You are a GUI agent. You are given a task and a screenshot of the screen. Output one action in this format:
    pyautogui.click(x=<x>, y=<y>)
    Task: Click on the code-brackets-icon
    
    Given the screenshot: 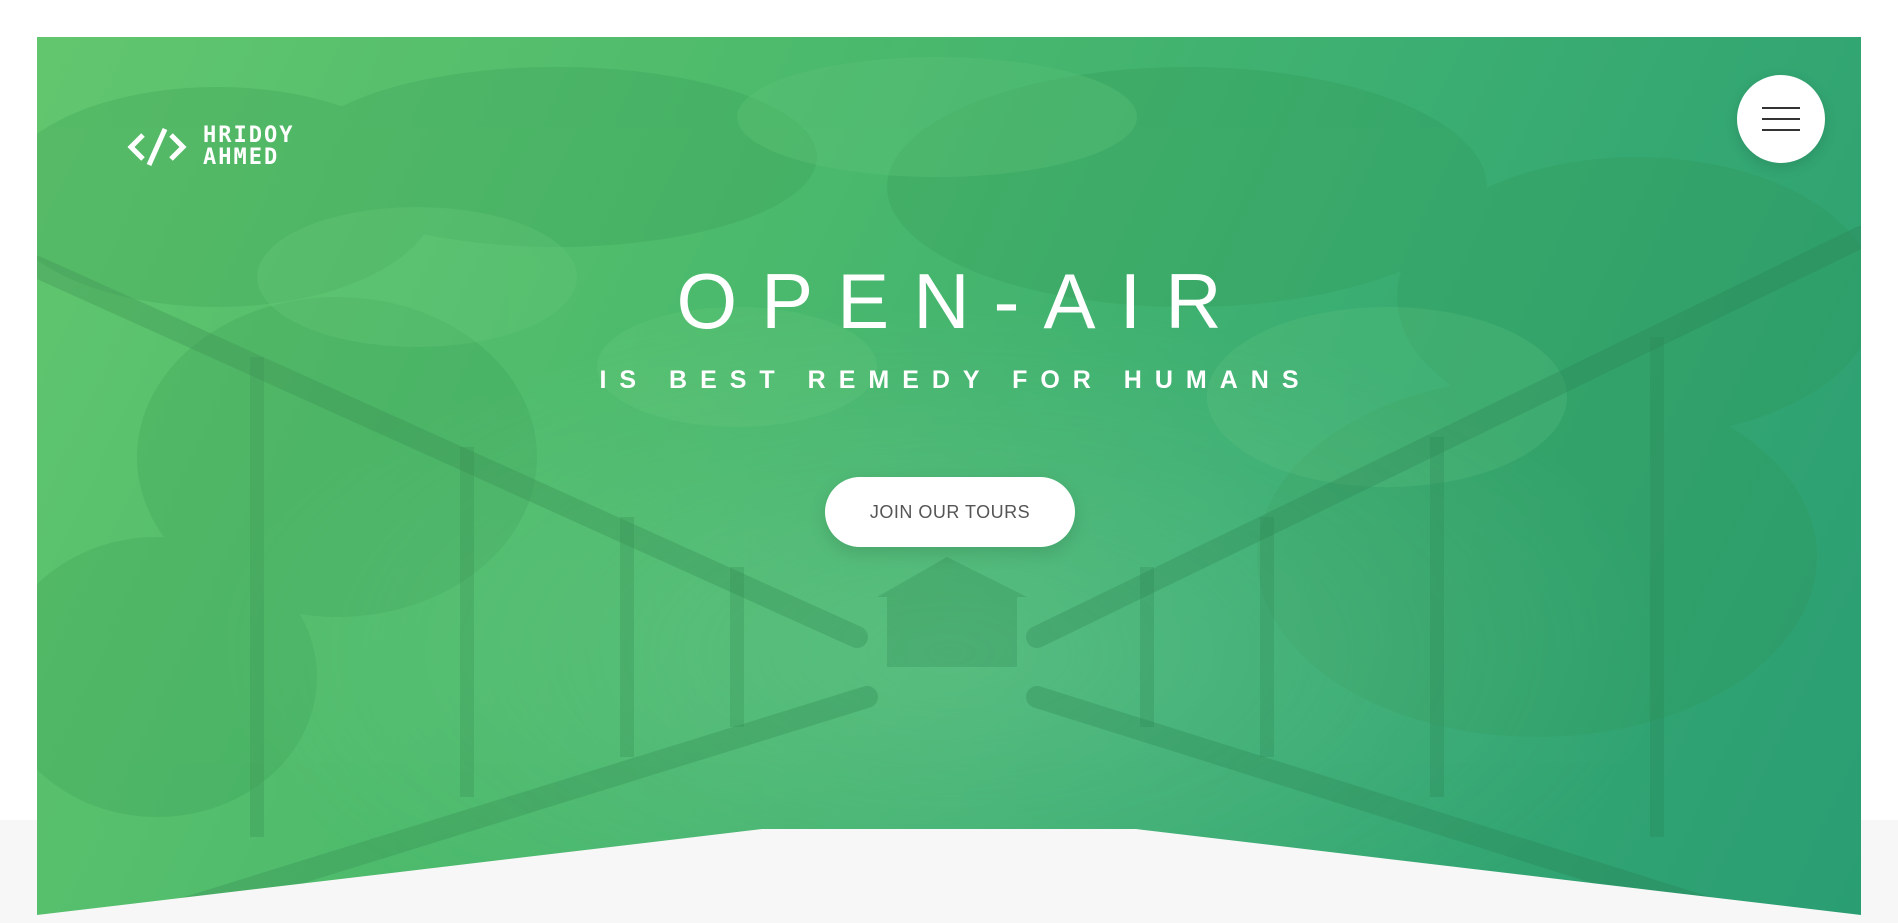 What is the action you would take?
    pyautogui.click(x=157, y=147)
    